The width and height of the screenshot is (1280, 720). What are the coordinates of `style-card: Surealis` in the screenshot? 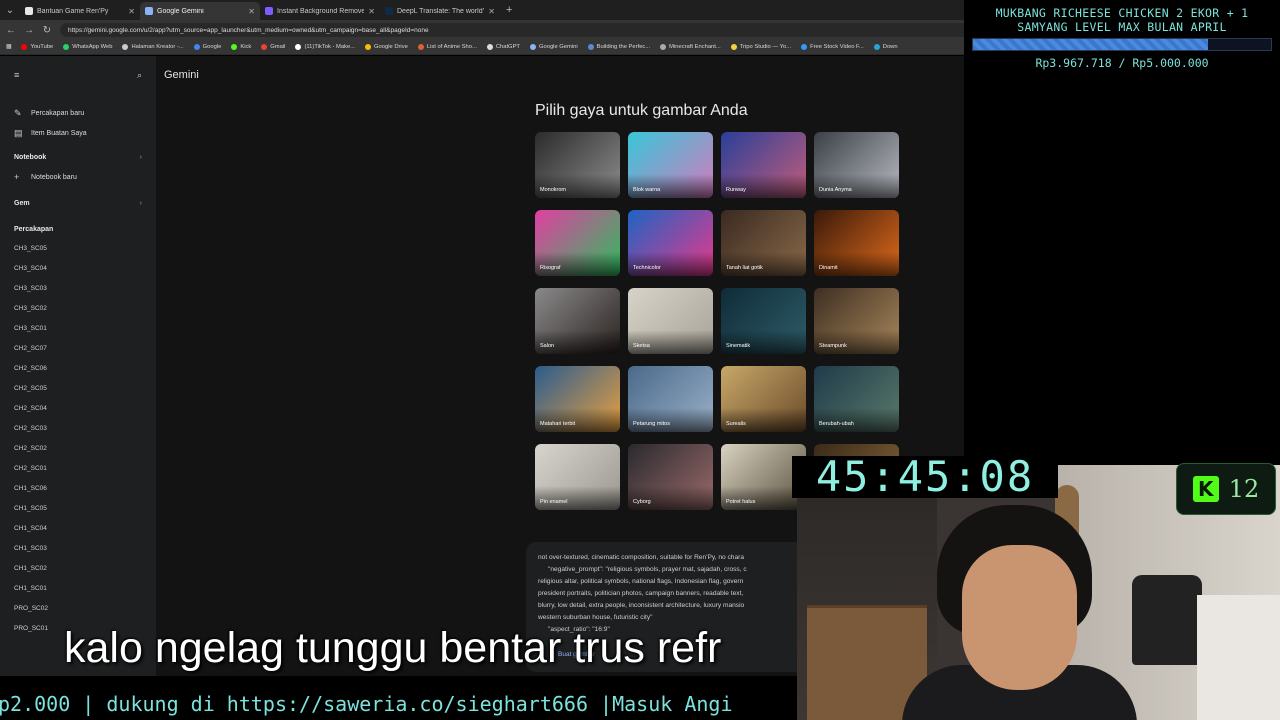 It's located at (763, 399).